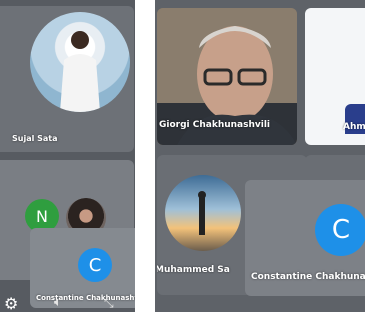 This screenshot has width=365, height=312. I want to click on speaker-icon: 🔈︎, so click(58, 302).